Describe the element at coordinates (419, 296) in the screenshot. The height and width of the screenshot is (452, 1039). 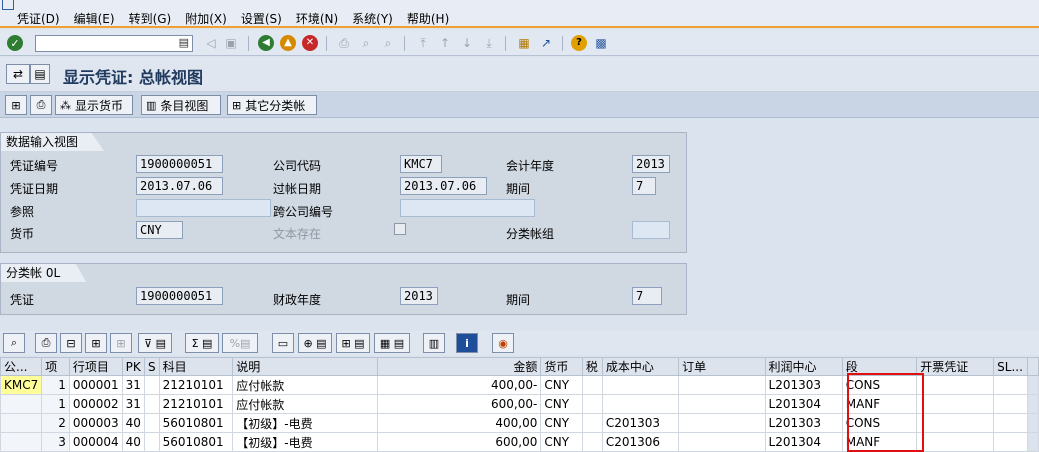
I see `ledger-fiscal-year-field: 2013` at that location.